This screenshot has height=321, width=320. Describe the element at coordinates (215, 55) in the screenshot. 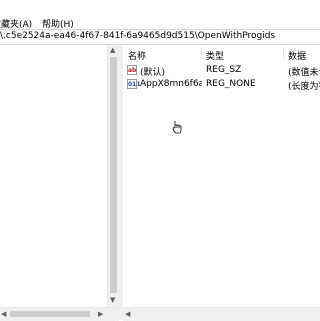

I see `column-header-type: 类型` at that location.